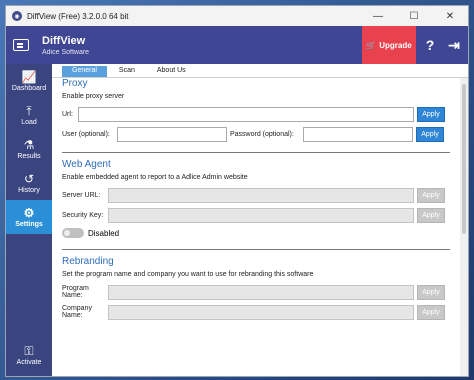  Describe the element at coordinates (88, 261) in the screenshot. I see `rebranding-section-title: Rebranding` at that location.